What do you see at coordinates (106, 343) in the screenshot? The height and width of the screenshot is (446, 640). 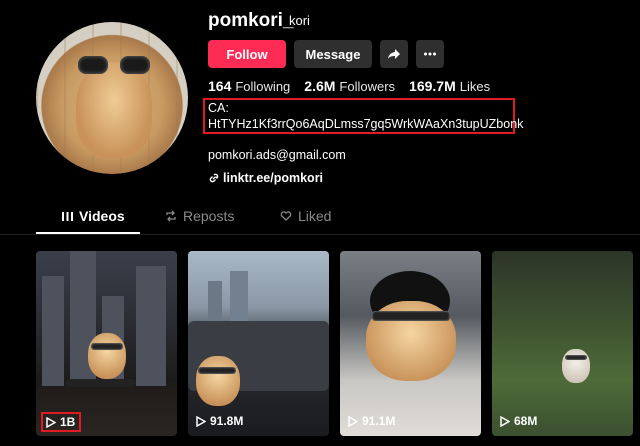 I see `video-thumbnail-1: 1B` at bounding box center [106, 343].